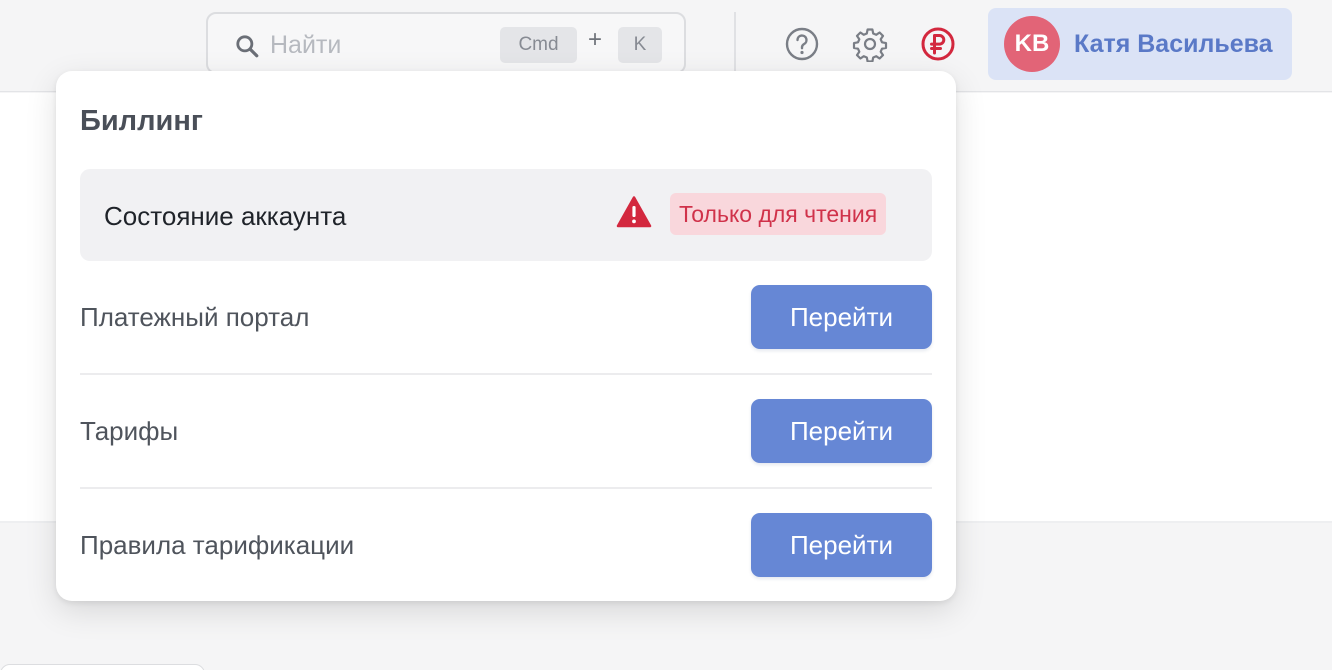 Image resolution: width=1332 pixels, height=670 pixels. I want to click on menu-item-label: Правила тарификации, so click(217, 545).